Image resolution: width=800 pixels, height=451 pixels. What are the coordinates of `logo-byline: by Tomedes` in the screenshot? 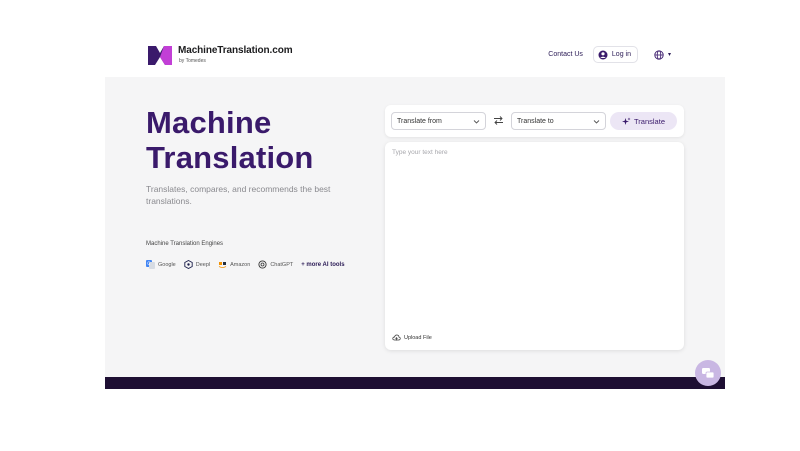 It's located at (192, 61).